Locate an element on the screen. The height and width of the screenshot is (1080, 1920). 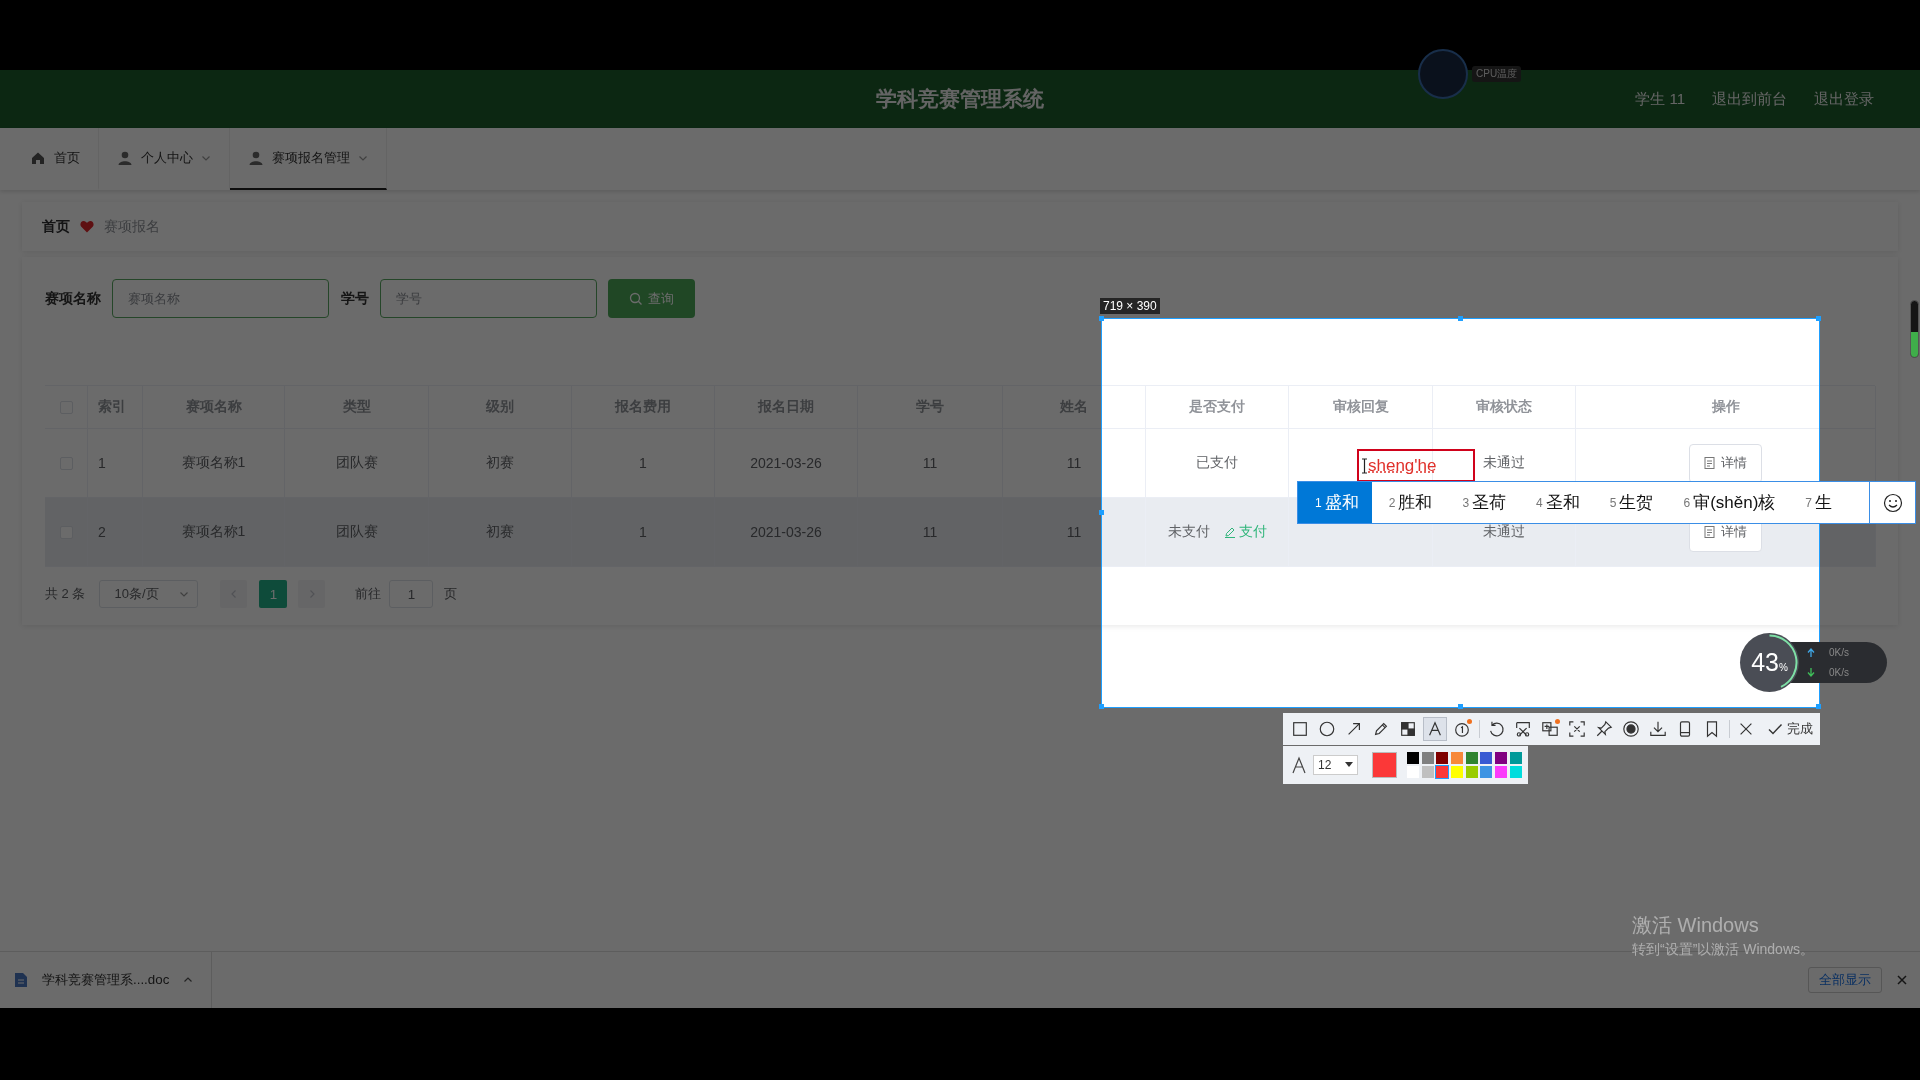
circle-icon is located at coordinates (1327, 729).